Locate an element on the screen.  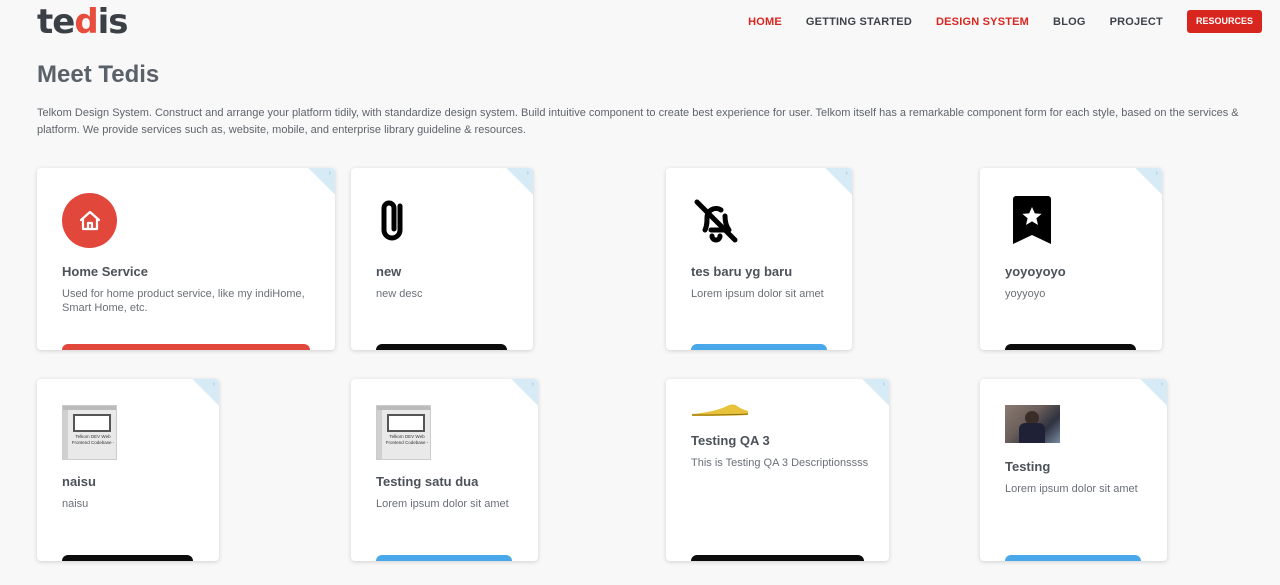
shoe-image is located at coordinates (720, 412).